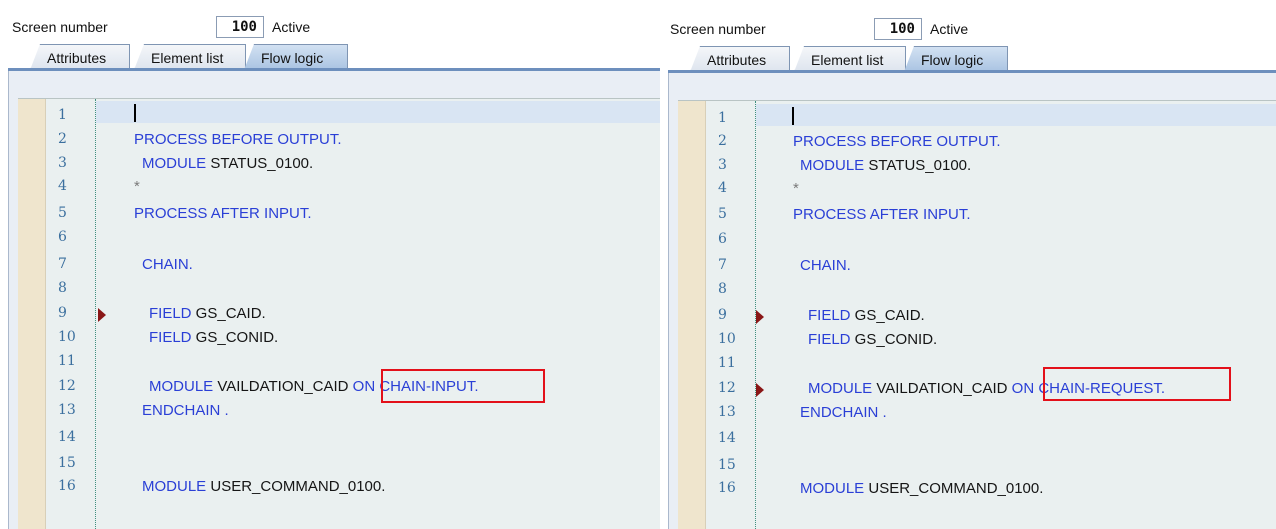 The height and width of the screenshot is (529, 1276). What do you see at coordinates (62, 237) in the screenshot?
I see `line-number: 6` at bounding box center [62, 237].